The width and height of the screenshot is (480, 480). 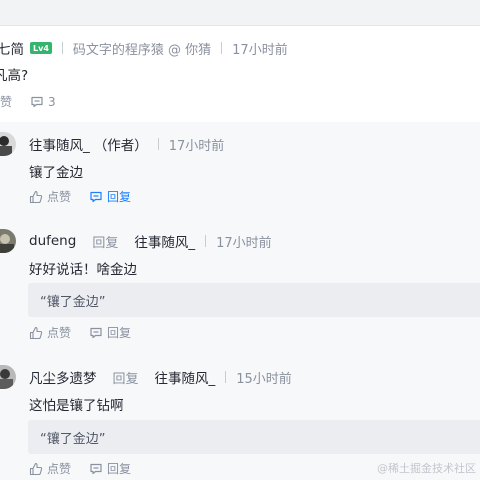 I want to click on reply-text: 这怕是镶了钻啊, so click(x=76, y=406).